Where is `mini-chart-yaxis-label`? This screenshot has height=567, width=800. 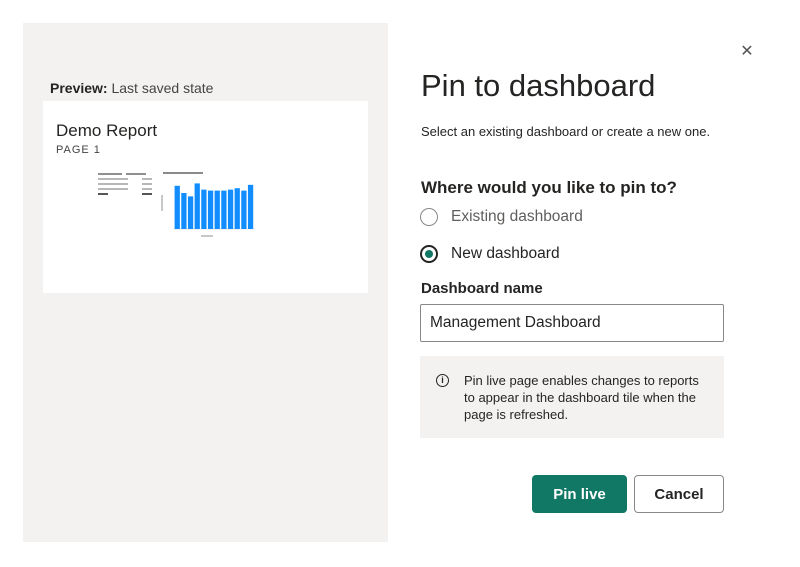
mini-chart-yaxis-label is located at coordinates (162, 203).